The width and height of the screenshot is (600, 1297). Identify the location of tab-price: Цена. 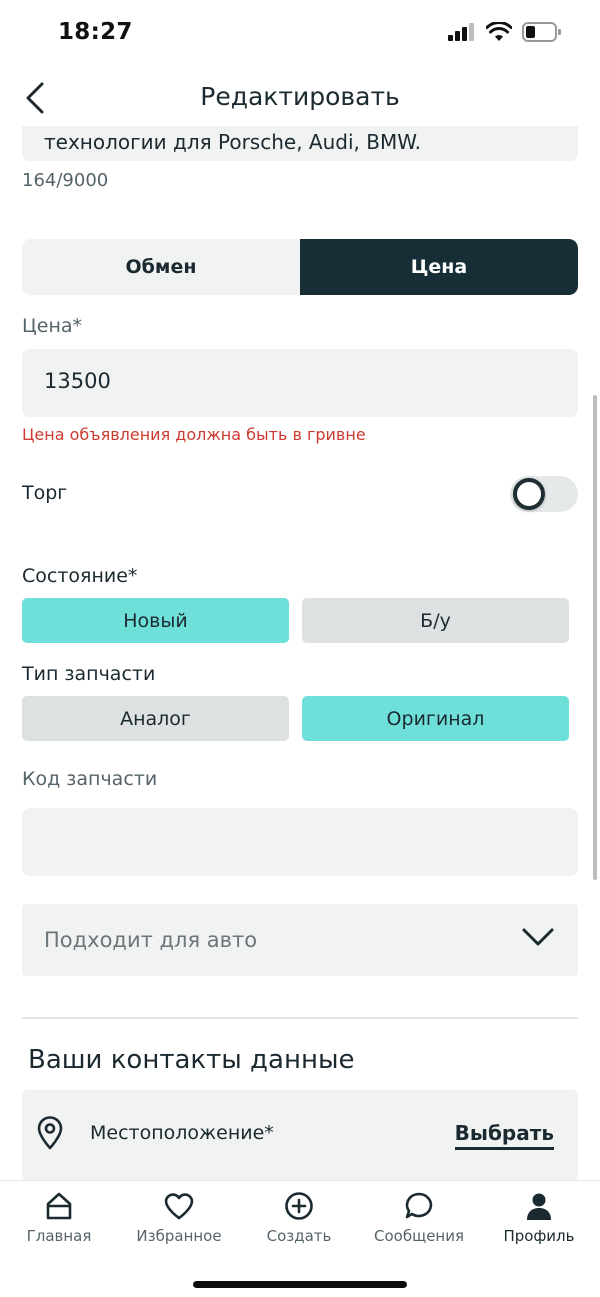
(439, 267).